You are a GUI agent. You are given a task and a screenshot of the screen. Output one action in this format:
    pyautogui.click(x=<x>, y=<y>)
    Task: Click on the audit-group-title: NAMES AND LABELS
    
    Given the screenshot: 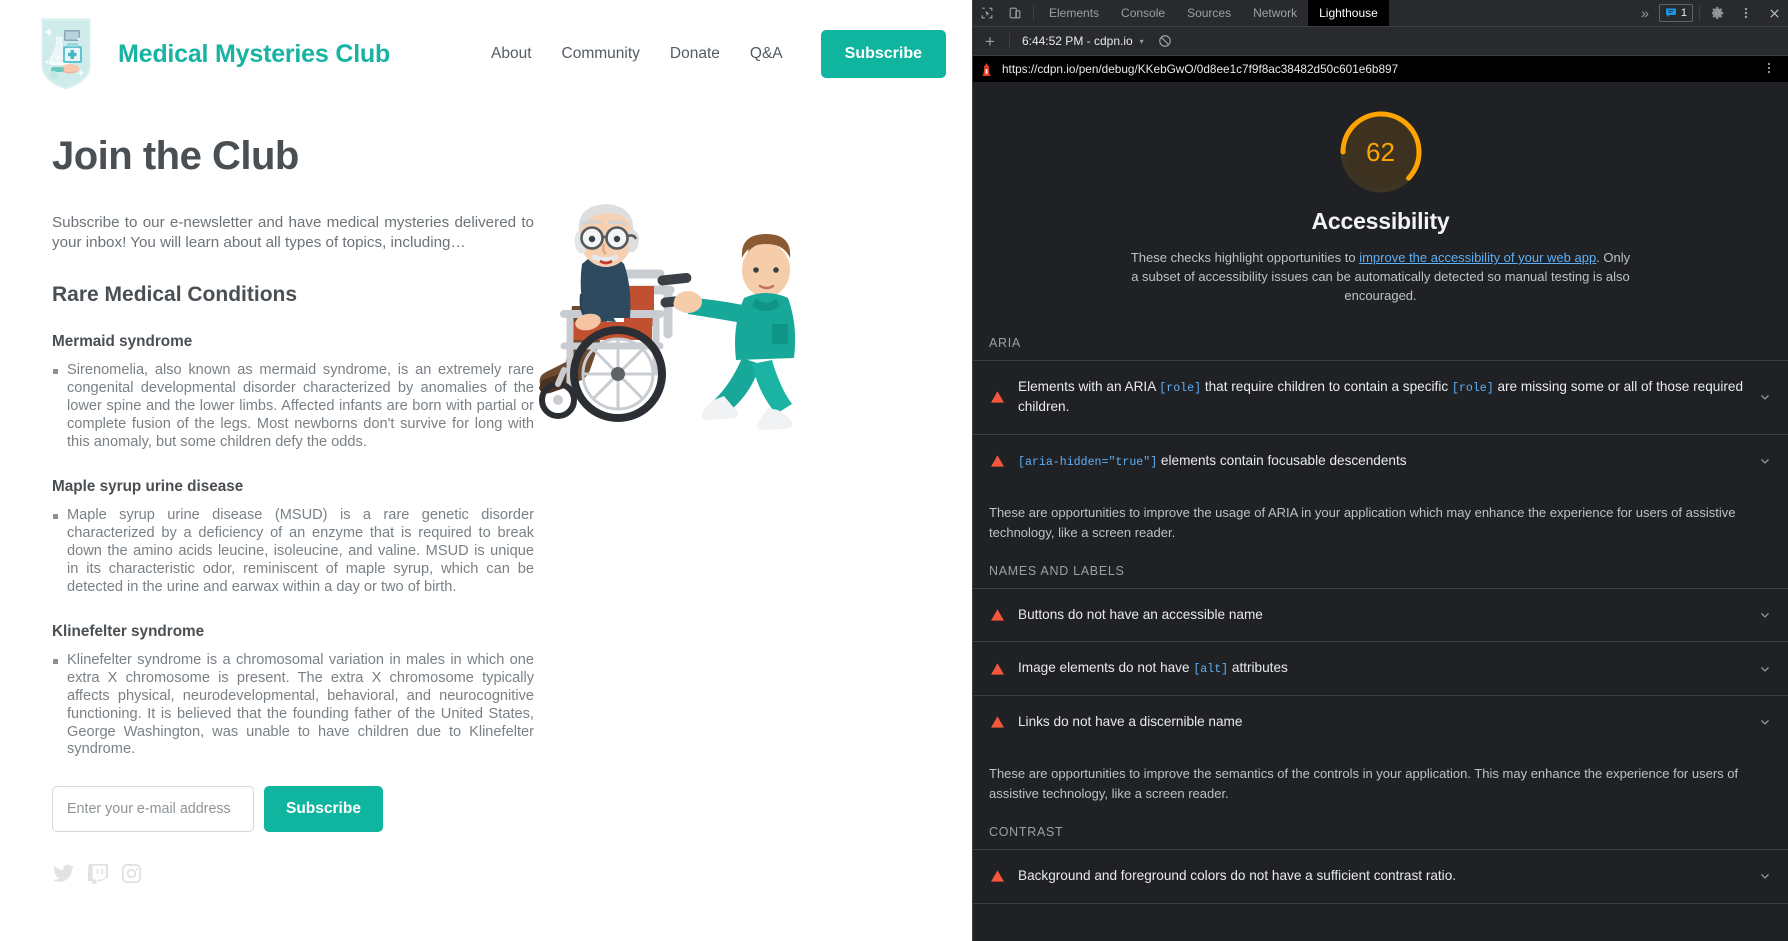 What is the action you would take?
    pyautogui.click(x=1057, y=571)
    